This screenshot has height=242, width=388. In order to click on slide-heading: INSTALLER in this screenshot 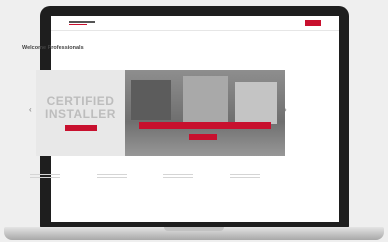, I will do `click(80, 114)`.